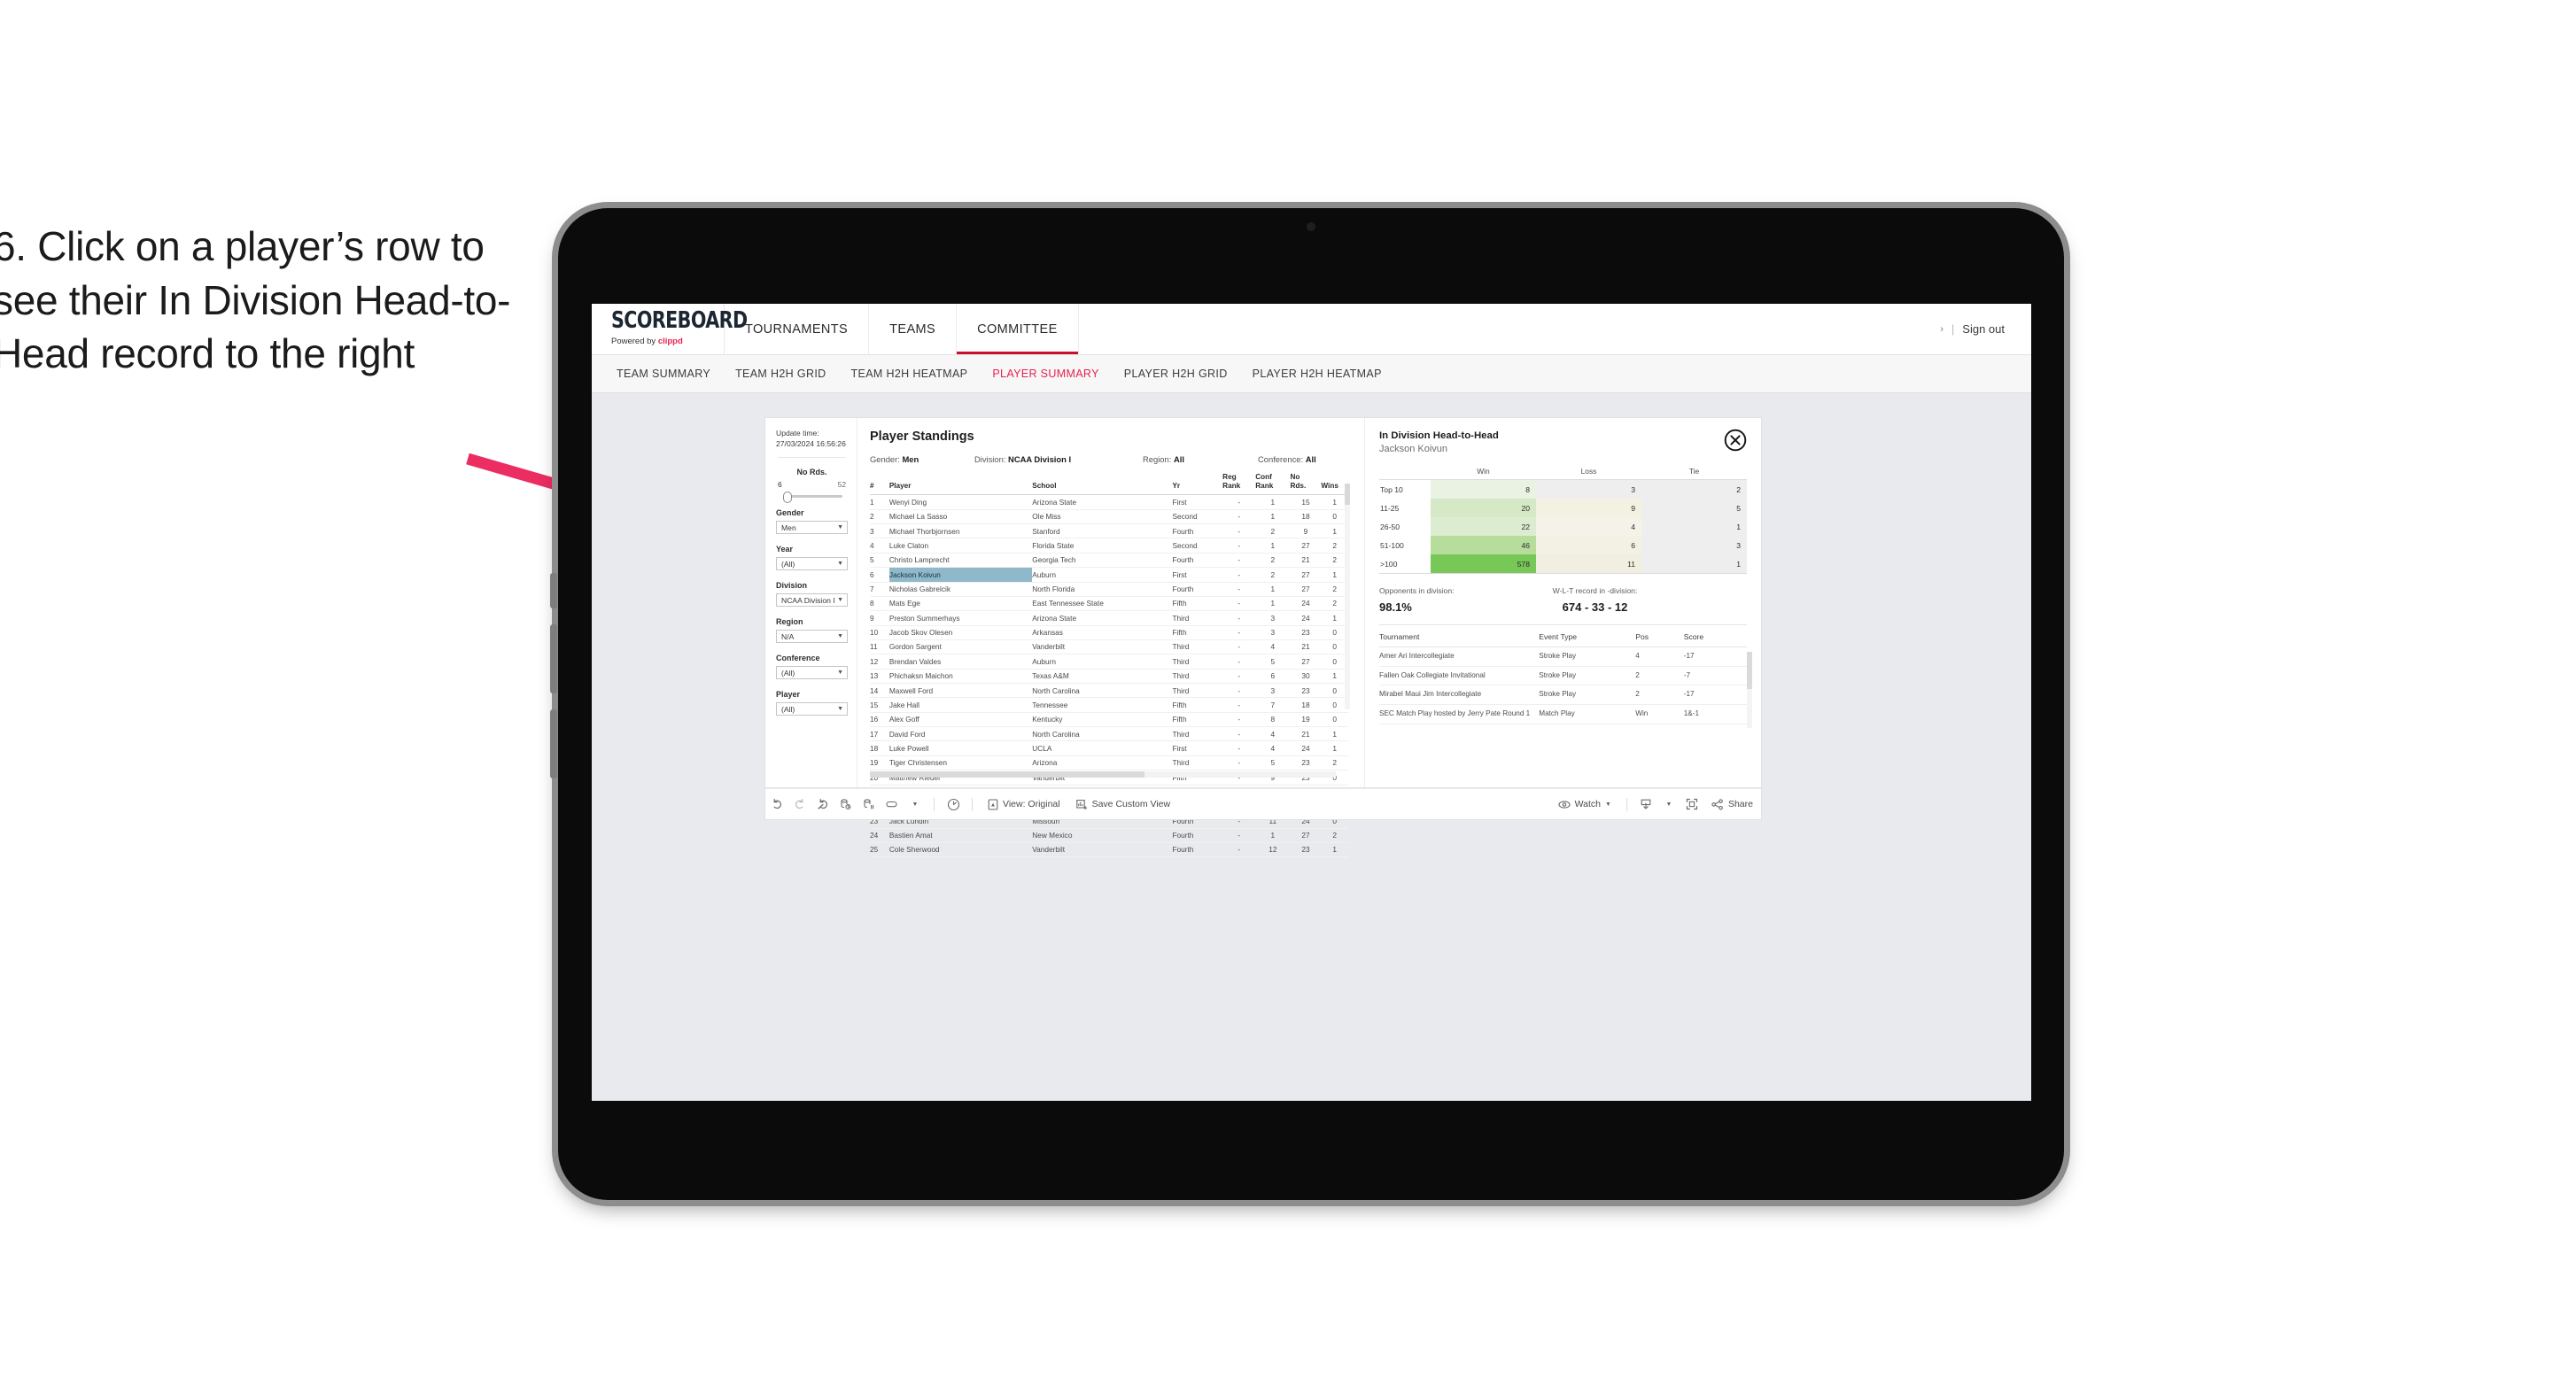  Describe the element at coordinates (1483, 545) in the screenshot. I see `h2h-cell: 46` at that location.